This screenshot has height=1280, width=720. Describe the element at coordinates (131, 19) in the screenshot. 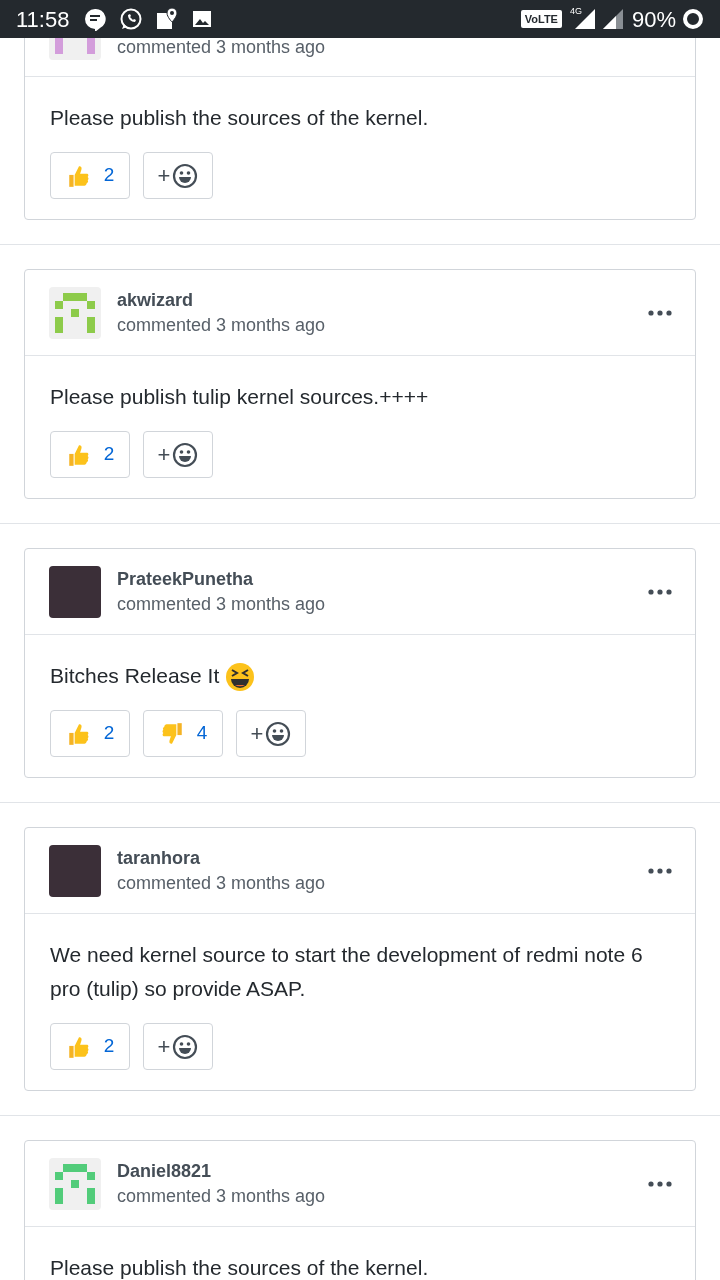

I see `phone-bubble-icon` at that location.